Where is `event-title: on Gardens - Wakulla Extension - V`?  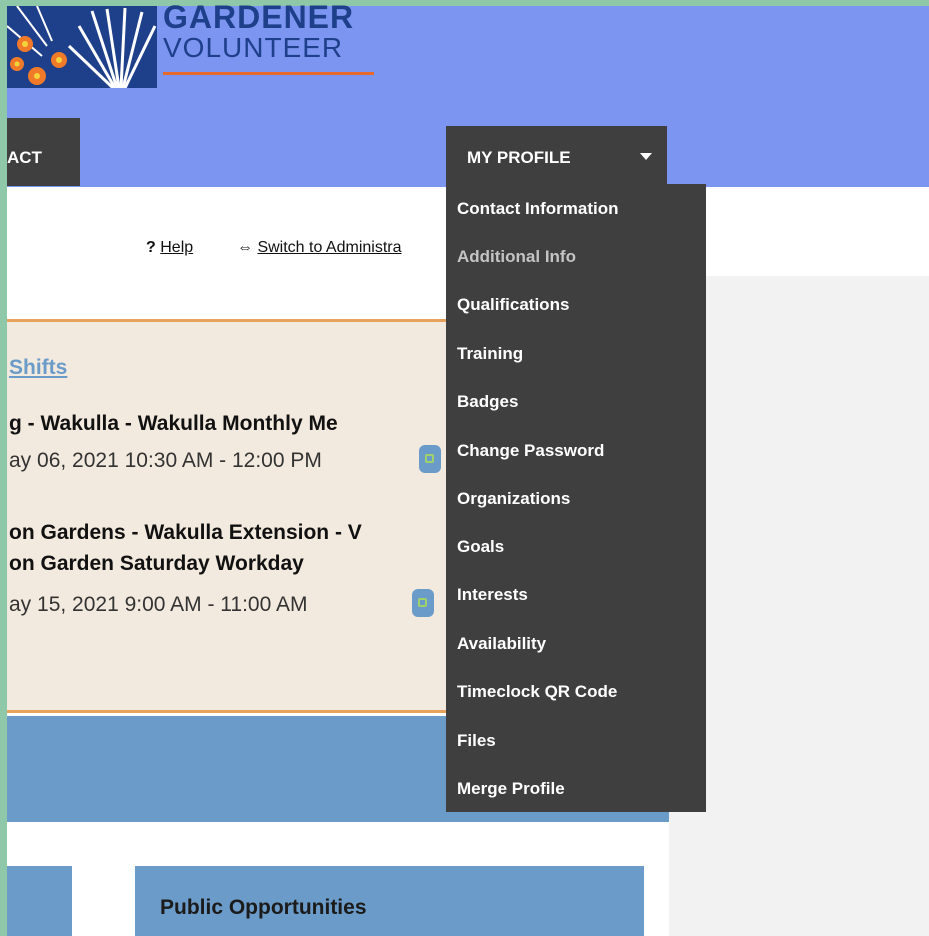
event-title: on Gardens - Wakulla Extension - V is located at coordinates (185, 533).